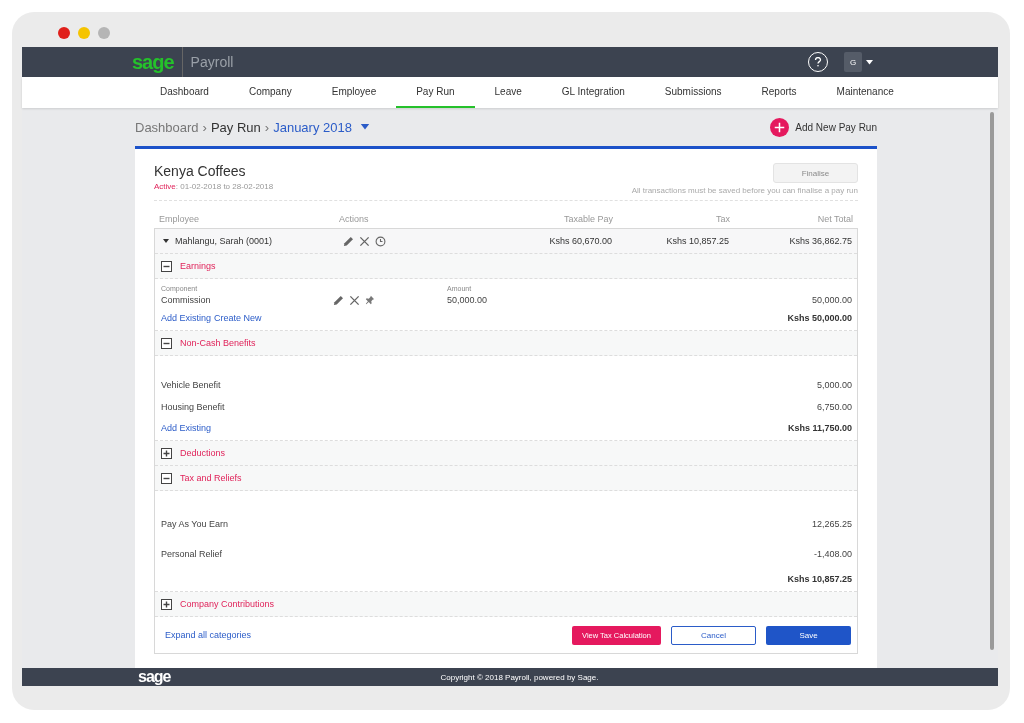 The height and width of the screenshot is (723, 1024). Describe the element at coordinates (227, 604) in the screenshot. I see `category-title: Company Contributions` at that location.